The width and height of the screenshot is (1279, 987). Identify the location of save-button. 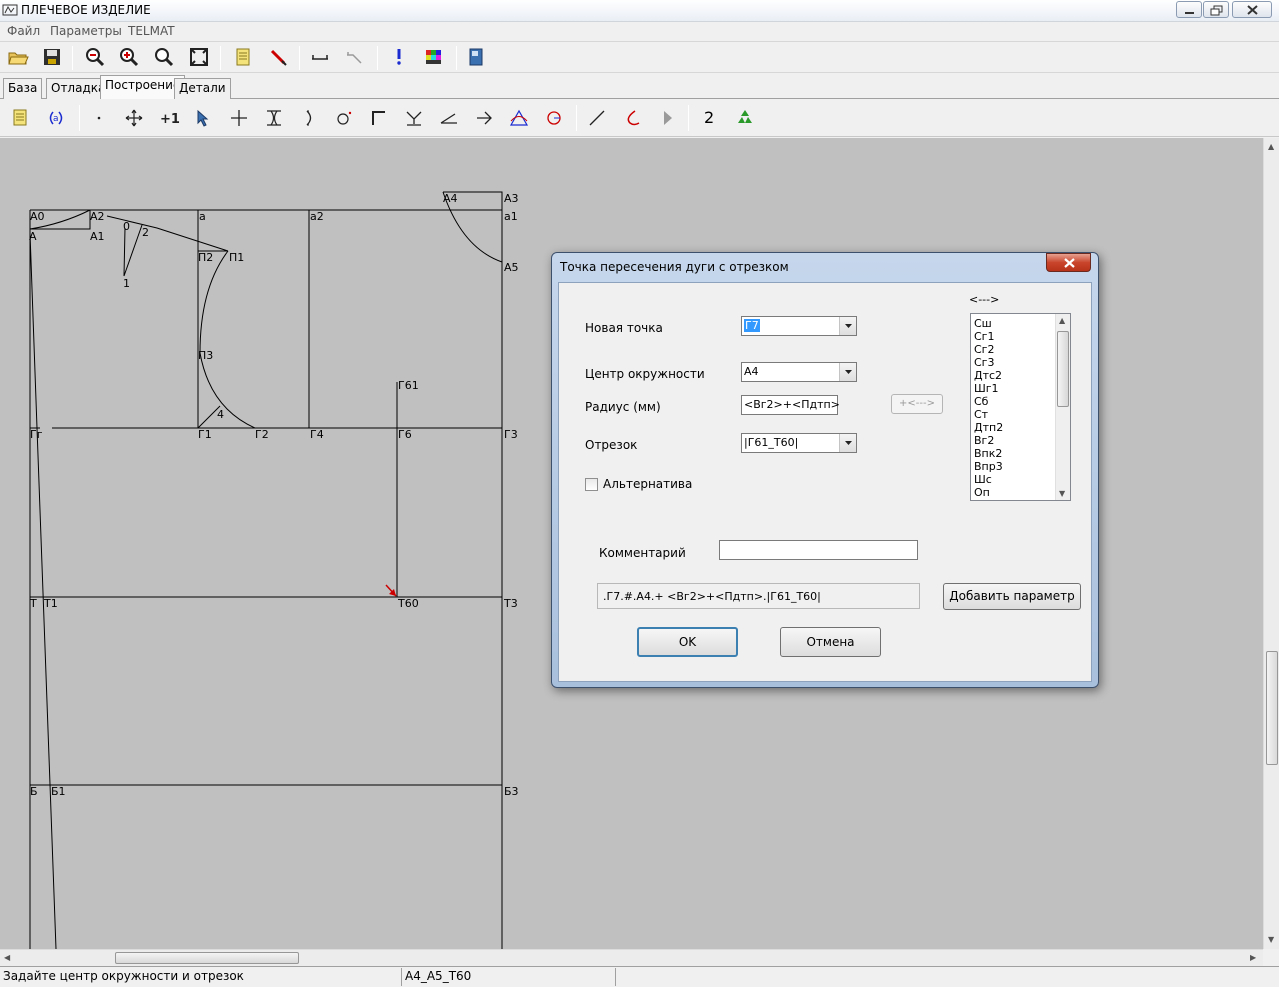
(52, 57).